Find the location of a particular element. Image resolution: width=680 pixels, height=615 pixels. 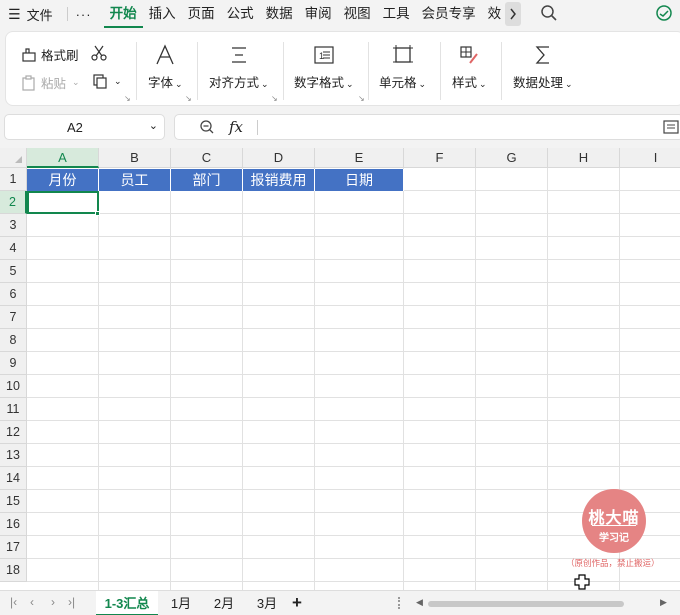

header-cell-c1: 部门 is located at coordinates (207, 180).